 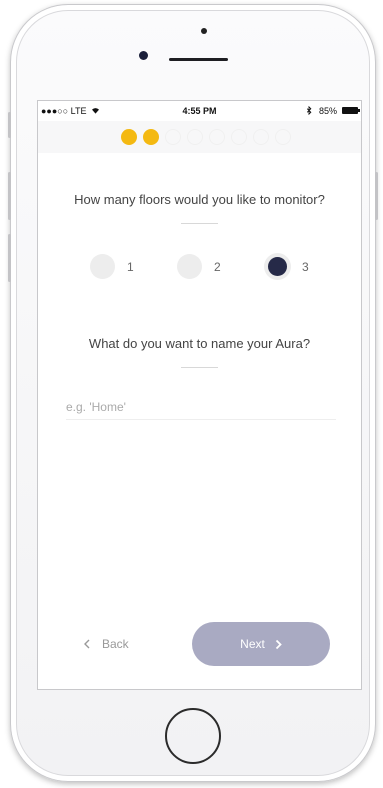 I want to click on front-camera, so click(x=143, y=55).